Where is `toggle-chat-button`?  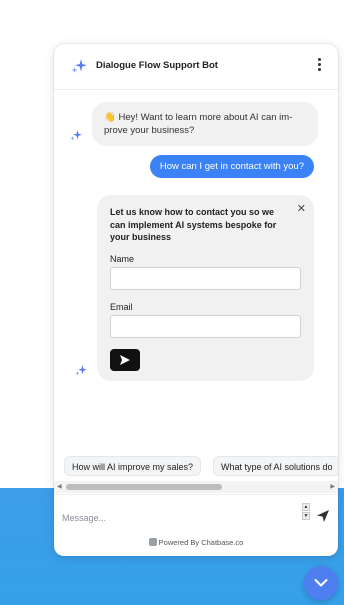 toggle-chat-button is located at coordinates (321, 583).